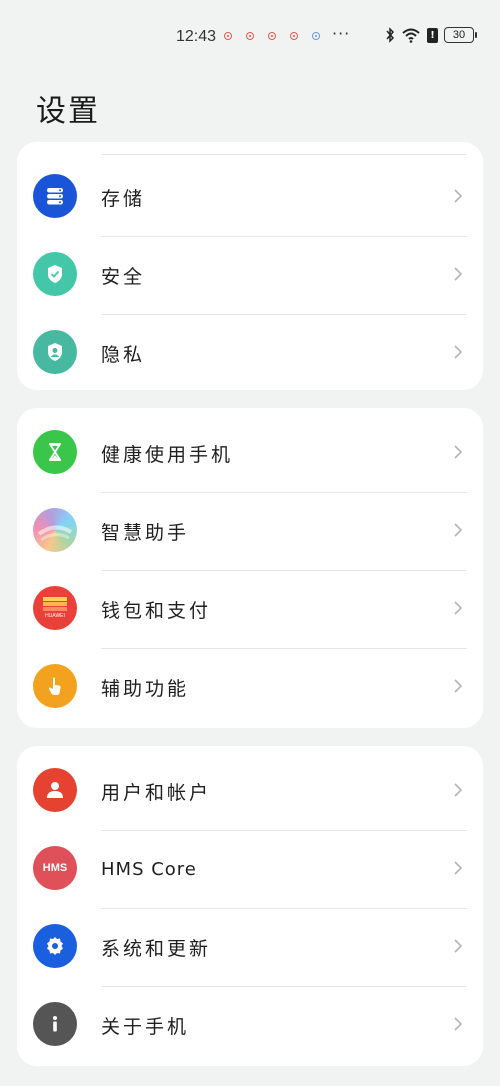  What do you see at coordinates (250, 947) in the screenshot?
I see `settings-item-system-updates: 系统和更新` at bounding box center [250, 947].